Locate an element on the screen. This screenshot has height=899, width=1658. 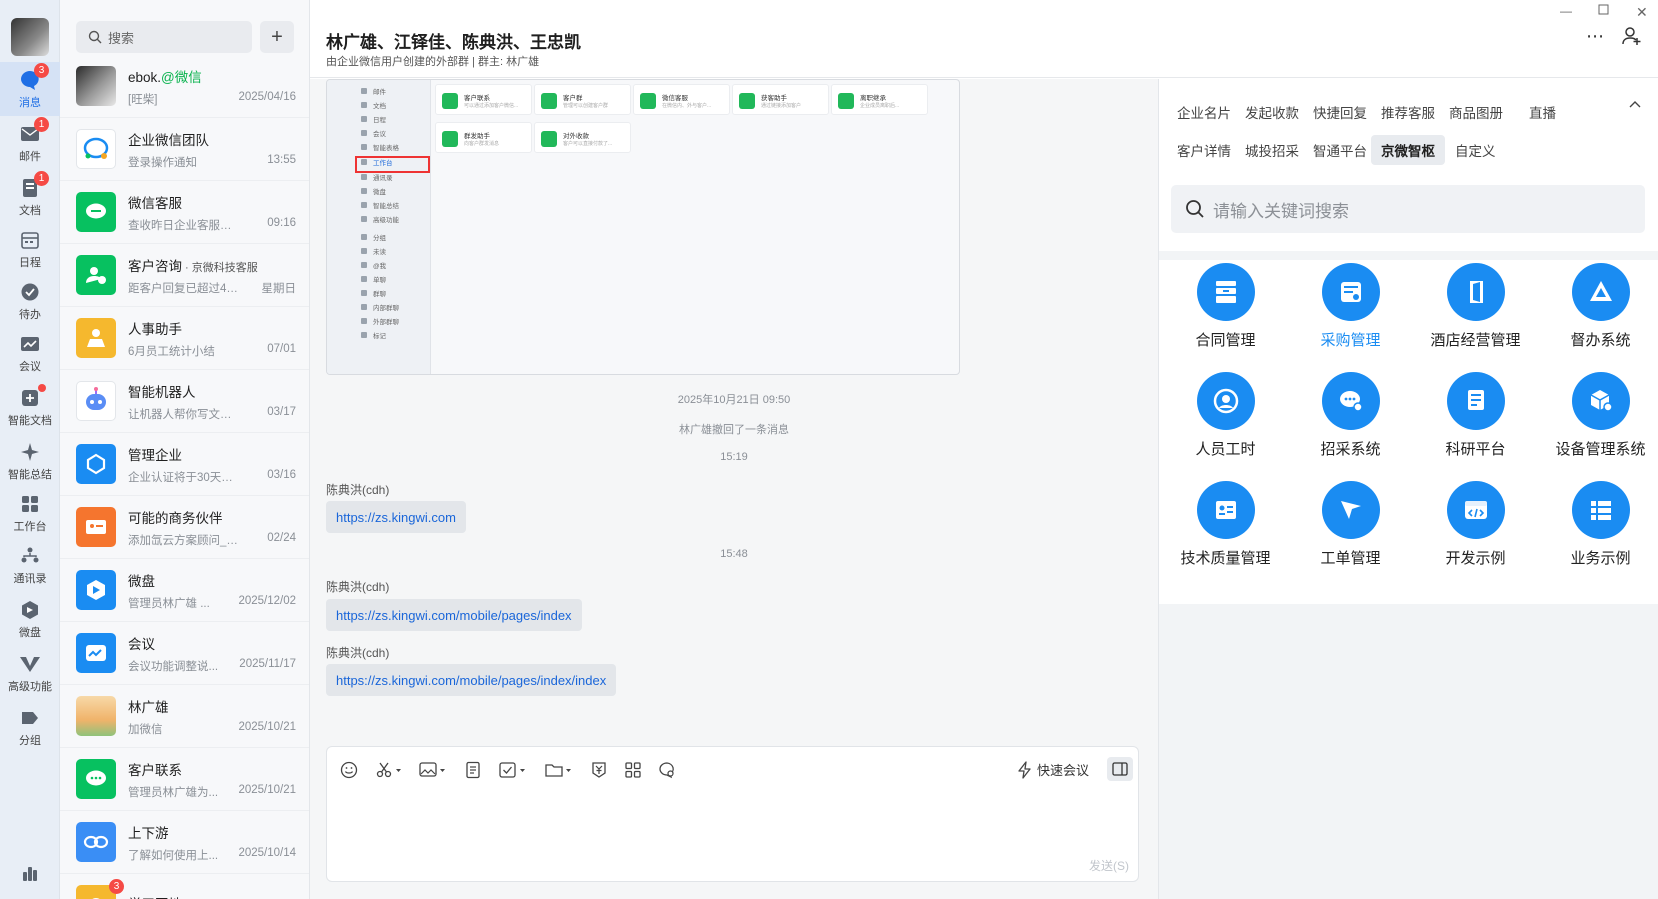
folder-icon is located at coordinates (559, 770).